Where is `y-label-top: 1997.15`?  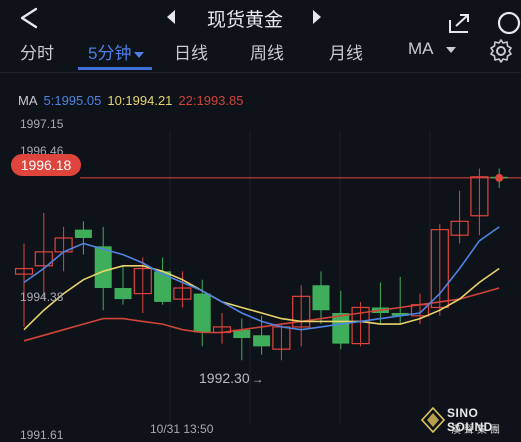 y-label-top: 1997.15 is located at coordinates (42, 124).